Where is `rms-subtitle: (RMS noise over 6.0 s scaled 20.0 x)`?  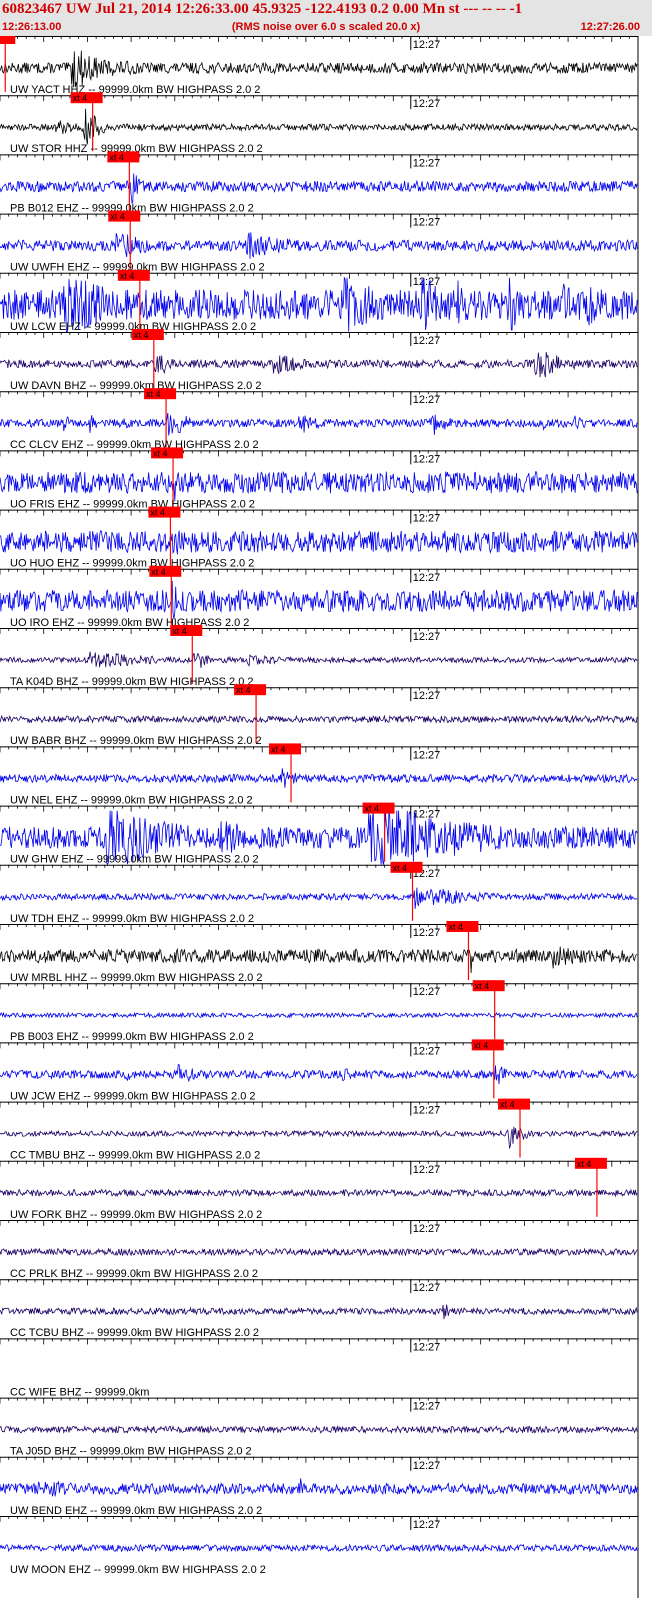
rms-subtitle: (RMS noise over 6.0 s scaled 20.0 x) is located at coordinates (326, 27).